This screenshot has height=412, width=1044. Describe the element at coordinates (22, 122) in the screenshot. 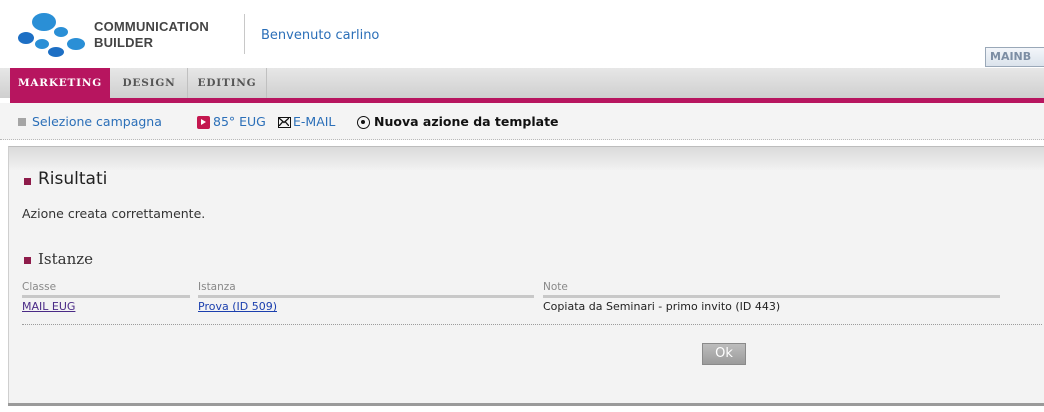

I see `bullet-square-icon` at that location.